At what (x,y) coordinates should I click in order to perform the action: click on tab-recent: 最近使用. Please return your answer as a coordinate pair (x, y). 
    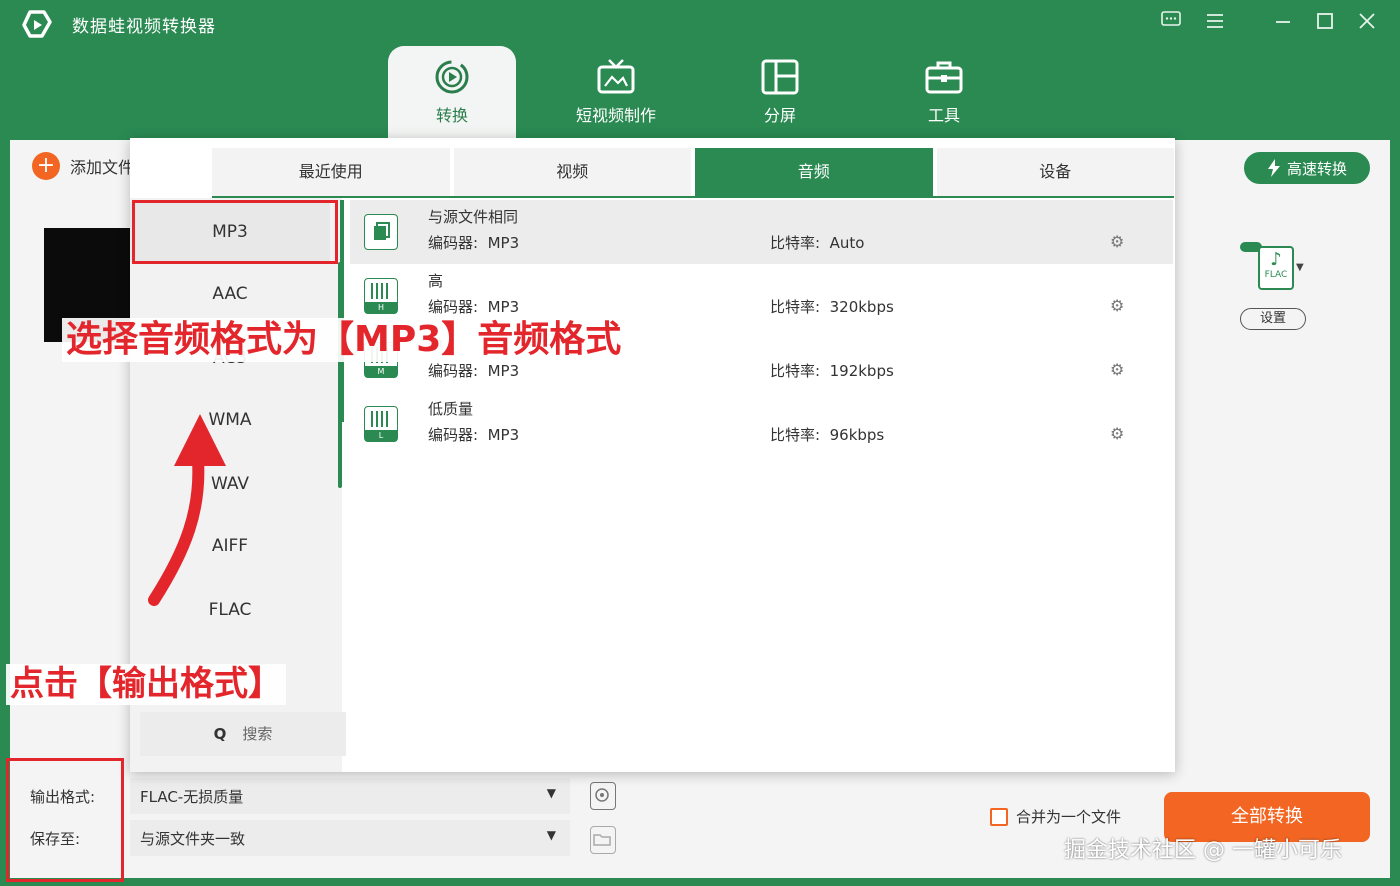
    Looking at the image, I should click on (331, 172).